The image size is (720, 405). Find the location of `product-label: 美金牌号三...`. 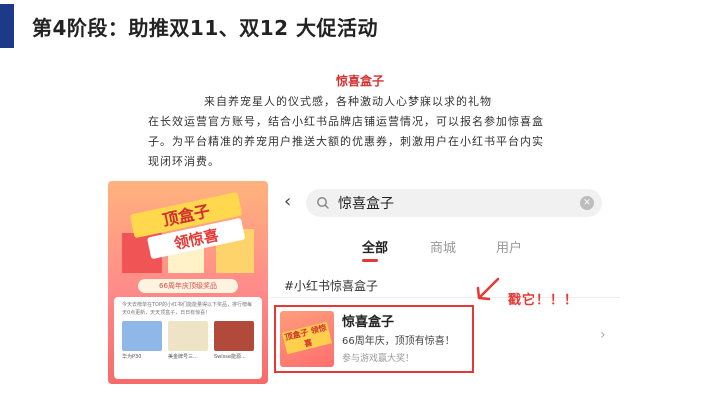

product-label: 美金牌号三... is located at coordinates (183, 357).